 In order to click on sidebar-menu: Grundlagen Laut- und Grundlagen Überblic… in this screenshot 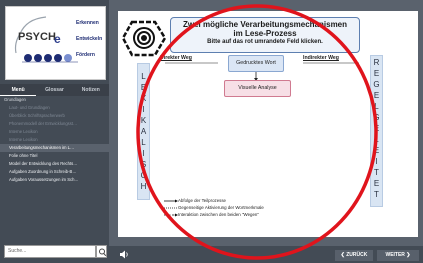, I will do `click(54, 140)`.